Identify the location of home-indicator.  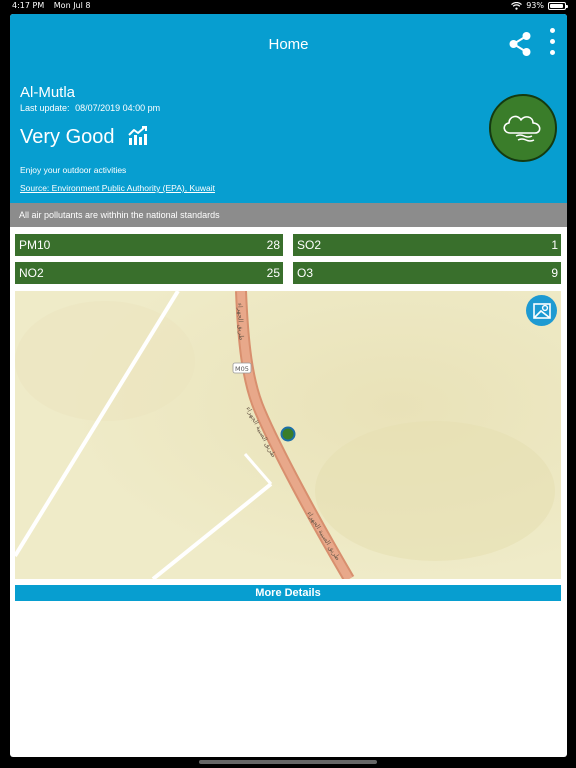
(288, 762).